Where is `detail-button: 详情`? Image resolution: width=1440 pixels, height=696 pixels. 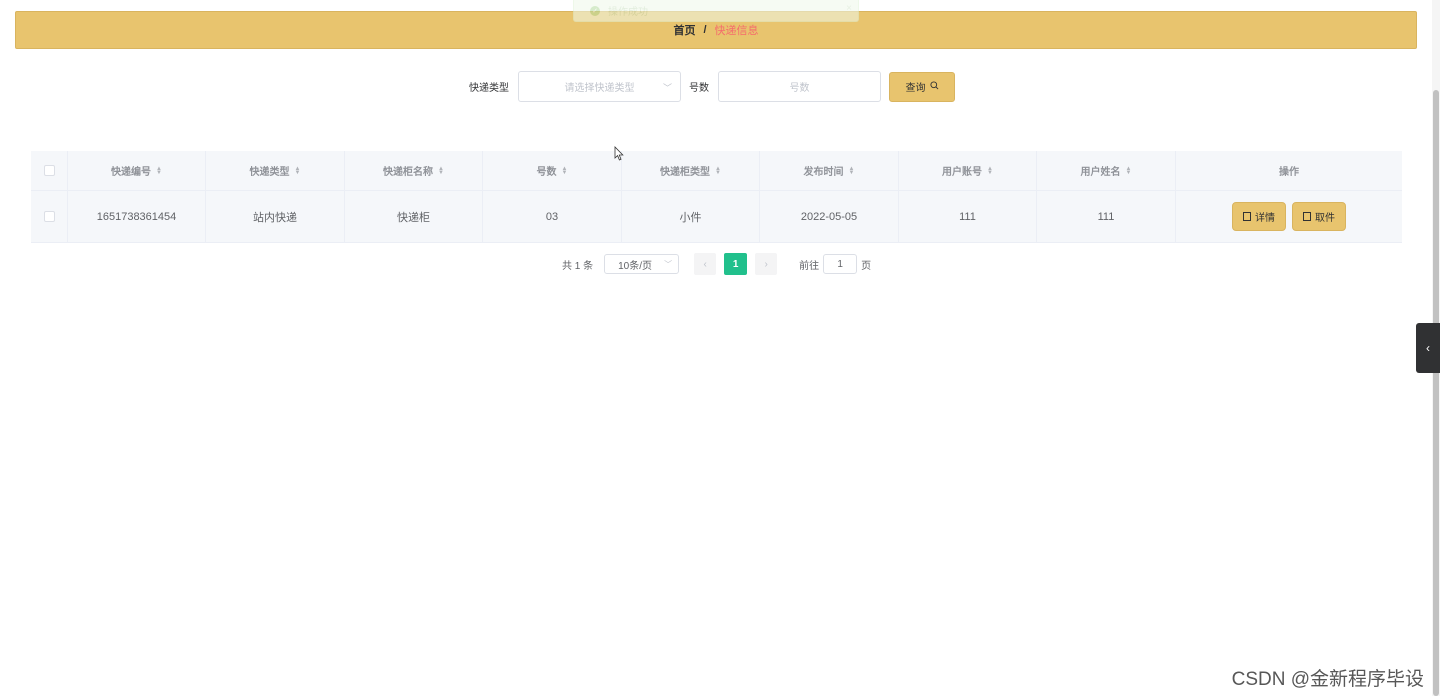 detail-button: 详情 is located at coordinates (1259, 216).